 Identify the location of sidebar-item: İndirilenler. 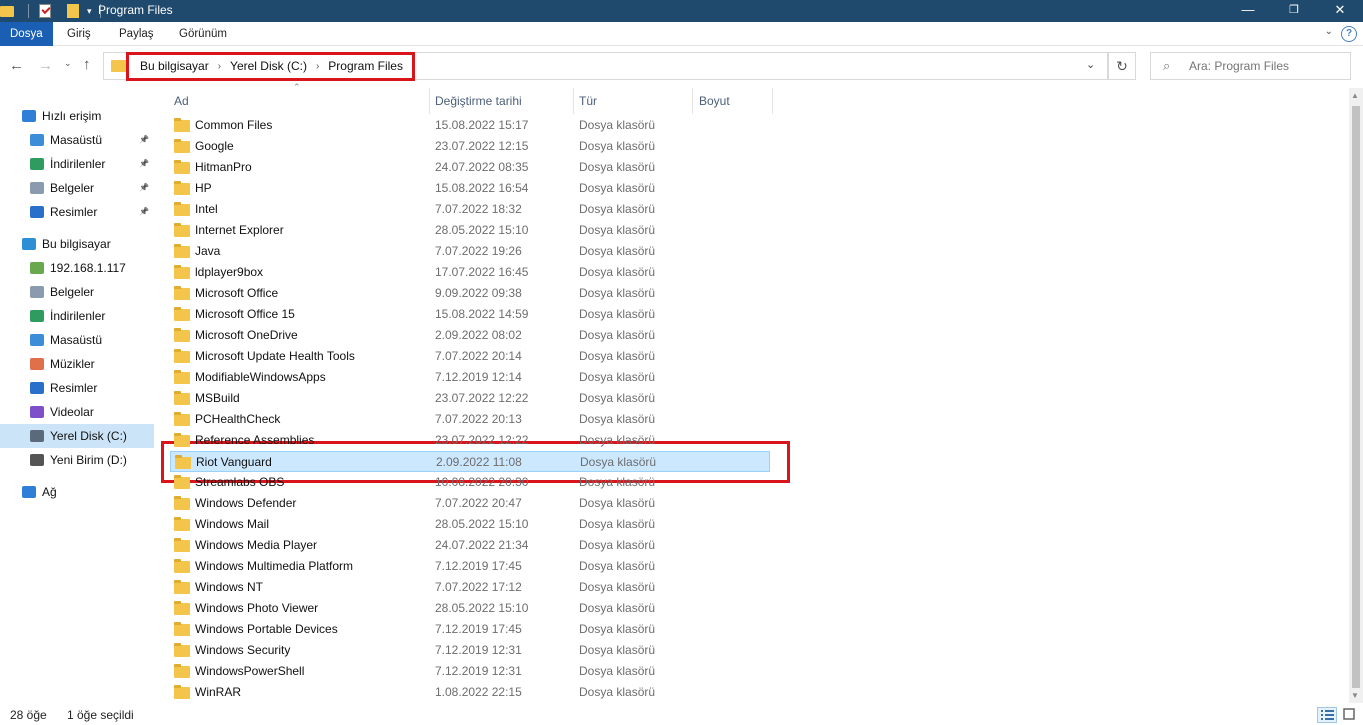
(77, 316).